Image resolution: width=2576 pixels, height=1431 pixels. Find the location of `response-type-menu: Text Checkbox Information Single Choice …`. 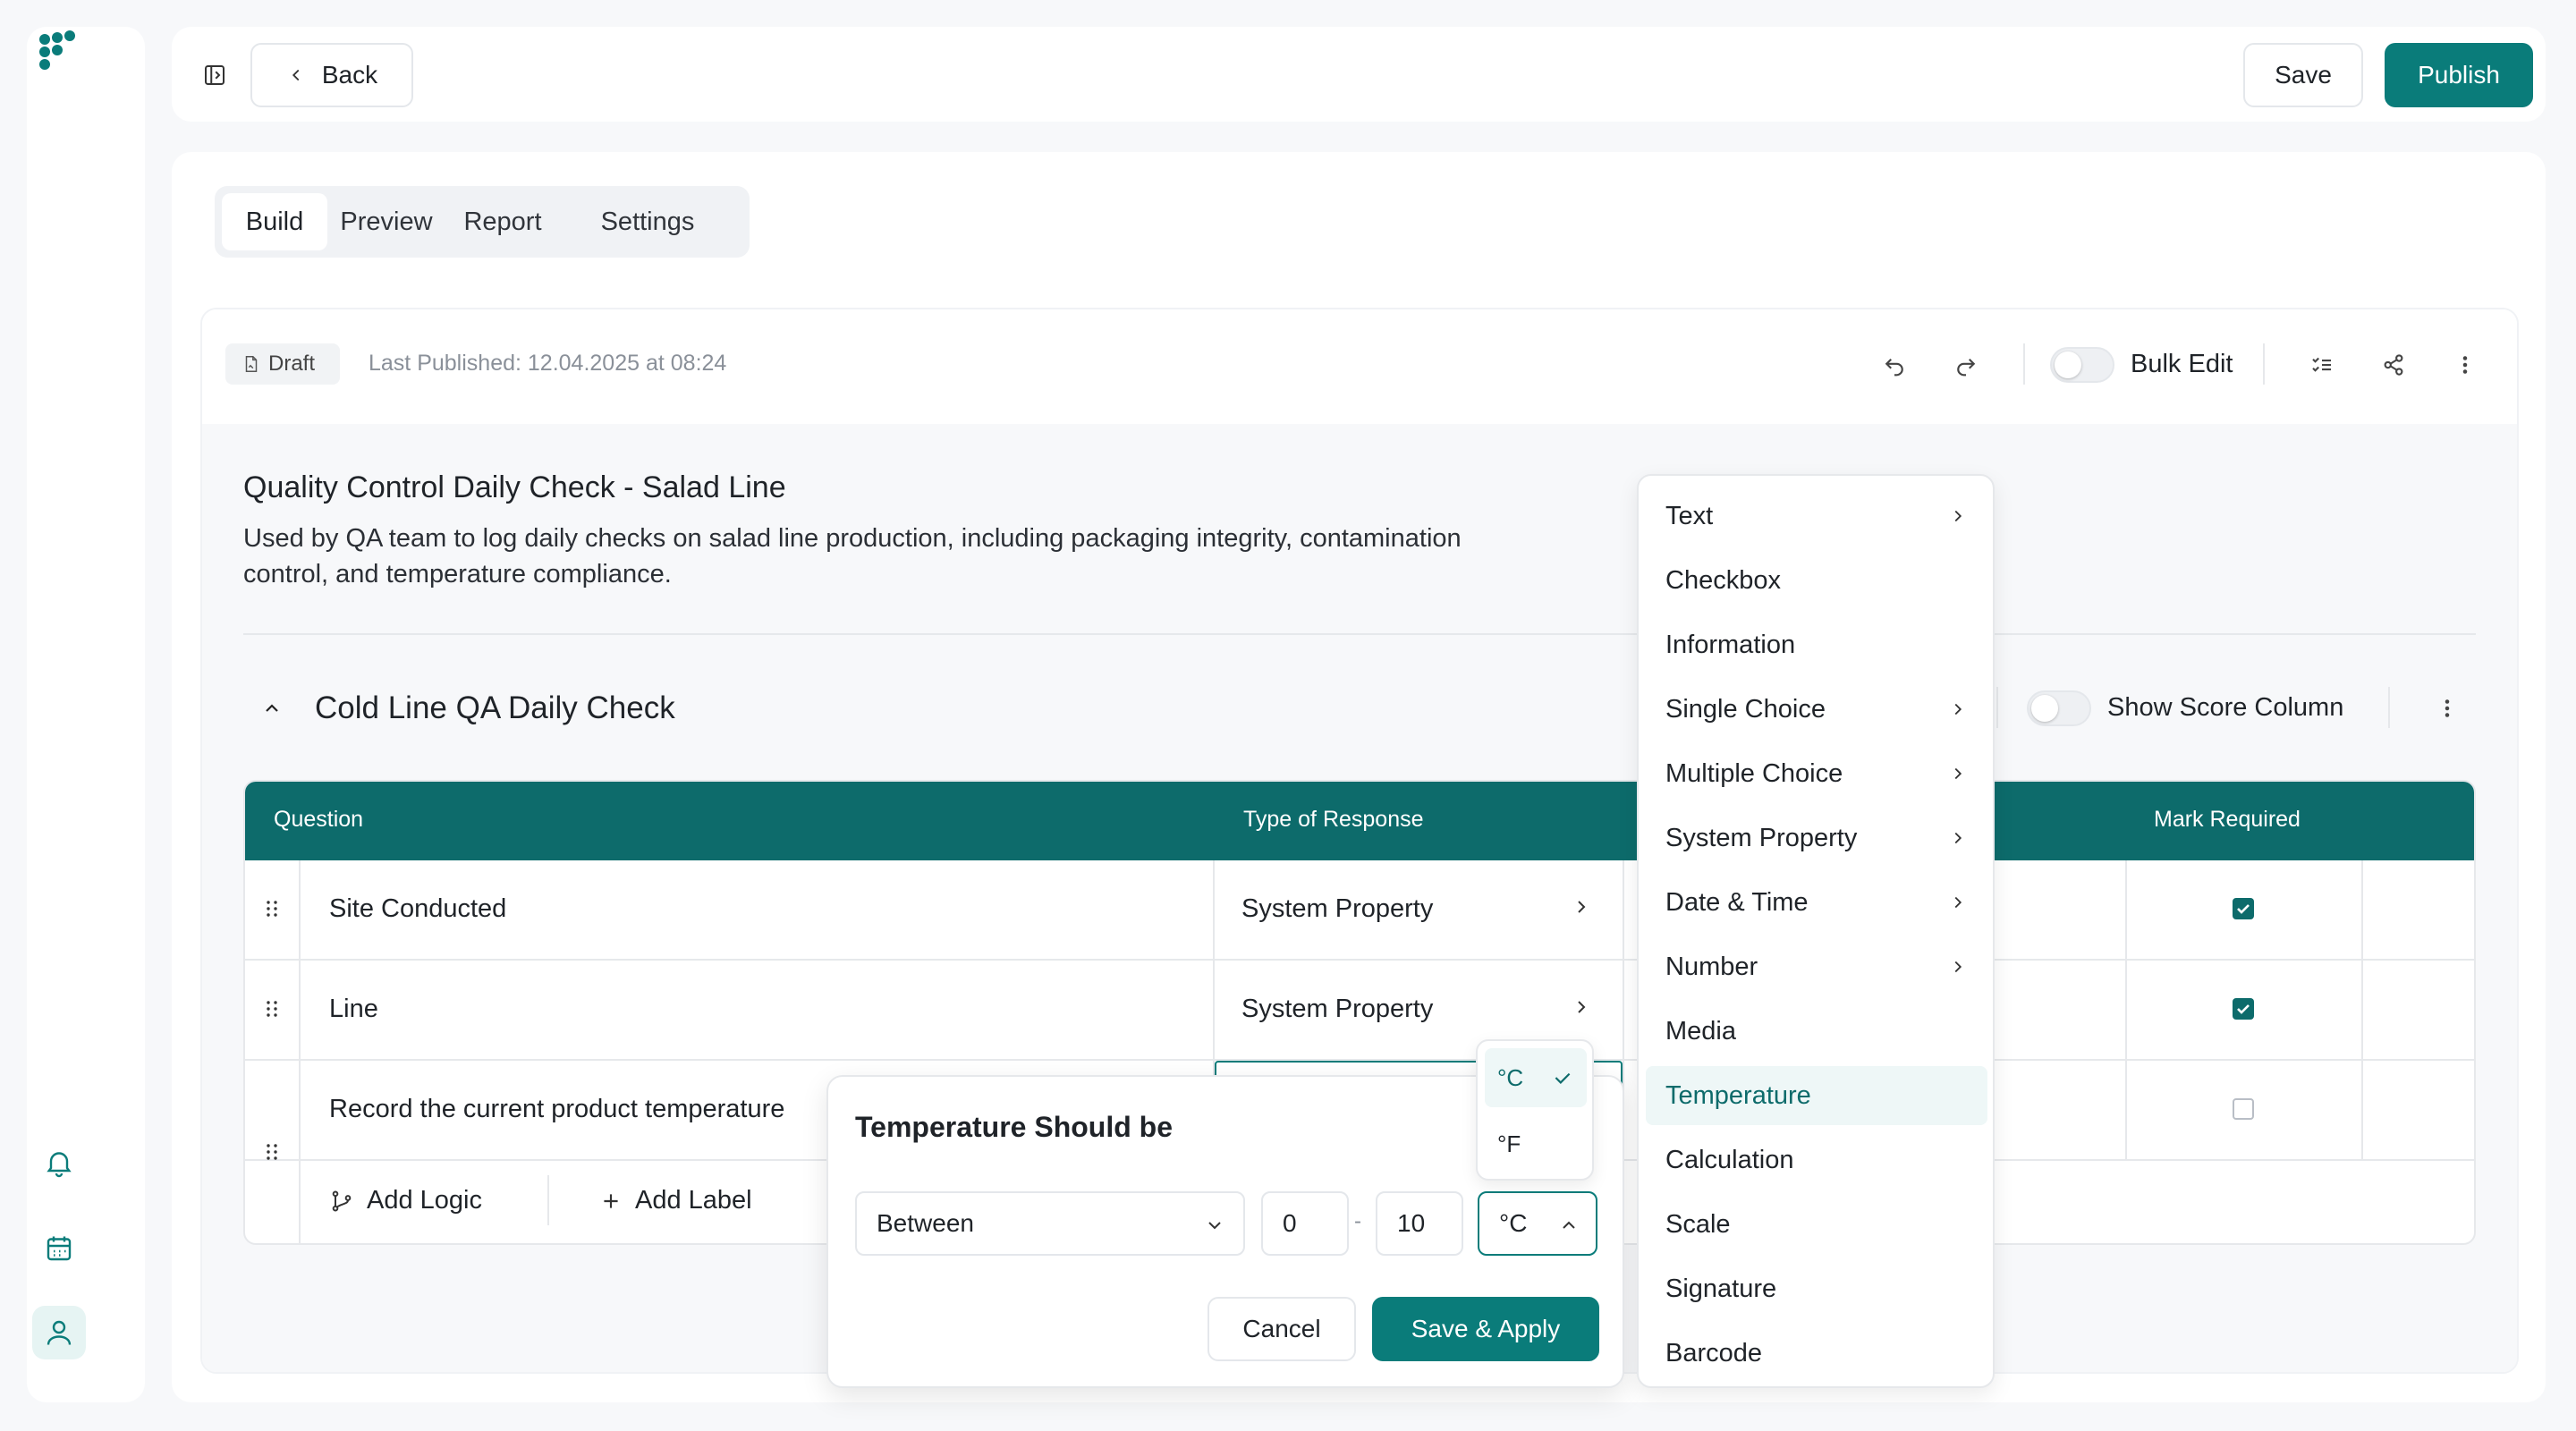

response-type-menu: Text Checkbox Information Single Choice … is located at coordinates (1816, 931).